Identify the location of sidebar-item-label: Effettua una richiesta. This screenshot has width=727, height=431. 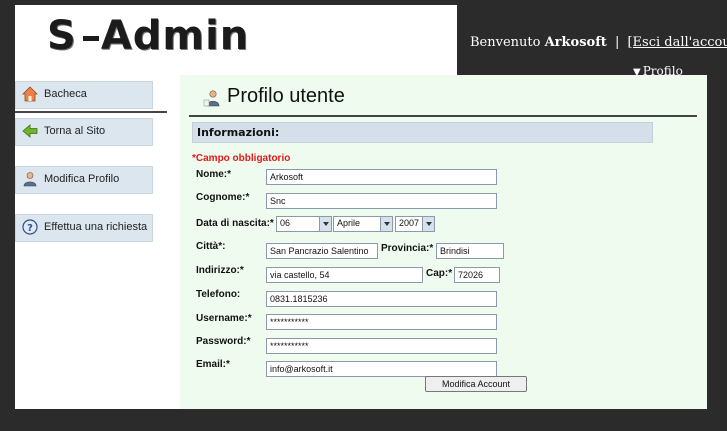
(96, 227).